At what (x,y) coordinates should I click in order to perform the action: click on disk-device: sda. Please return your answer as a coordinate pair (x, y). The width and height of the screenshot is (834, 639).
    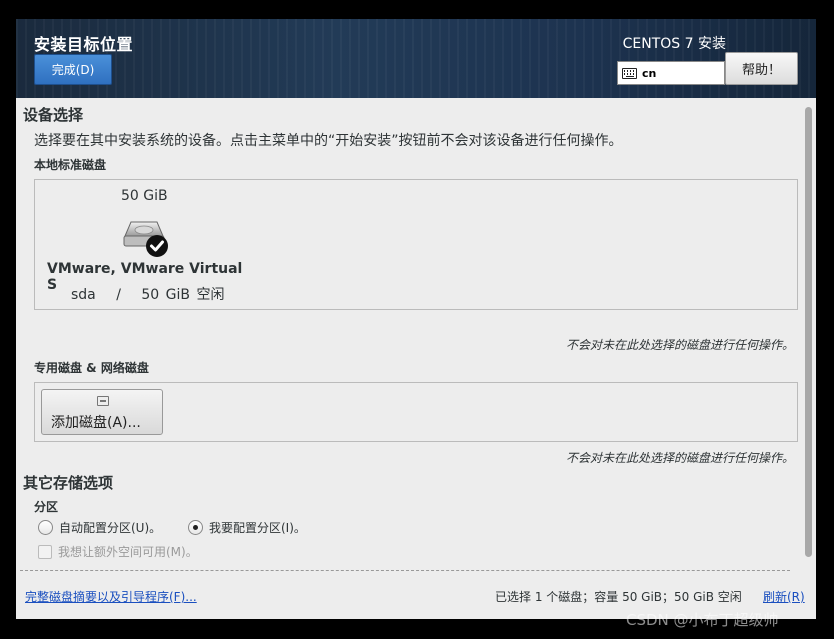
    Looking at the image, I should click on (83, 295).